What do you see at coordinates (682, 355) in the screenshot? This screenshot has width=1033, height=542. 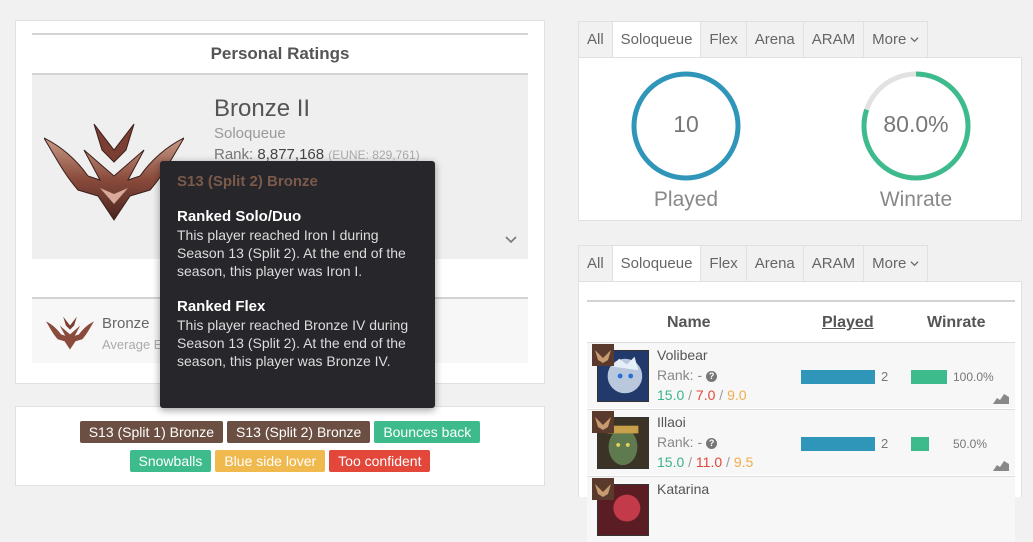 I see `champion-name: Volibear` at bounding box center [682, 355].